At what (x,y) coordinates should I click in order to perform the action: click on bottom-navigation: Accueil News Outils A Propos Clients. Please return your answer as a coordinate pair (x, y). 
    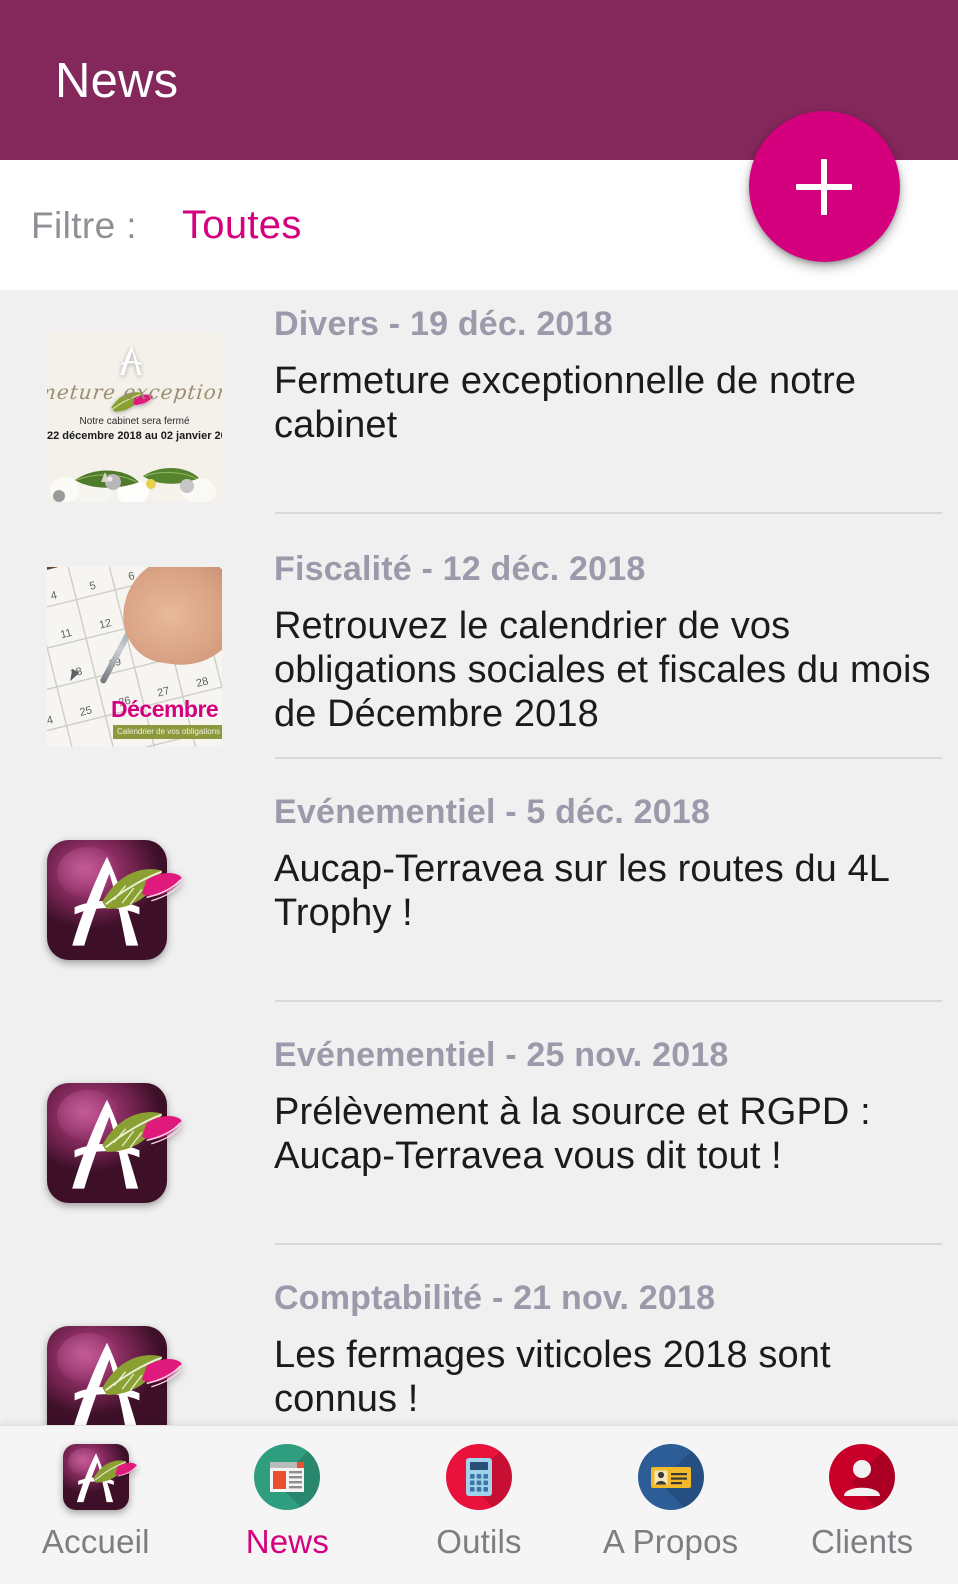
    Looking at the image, I should click on (479, 1504).